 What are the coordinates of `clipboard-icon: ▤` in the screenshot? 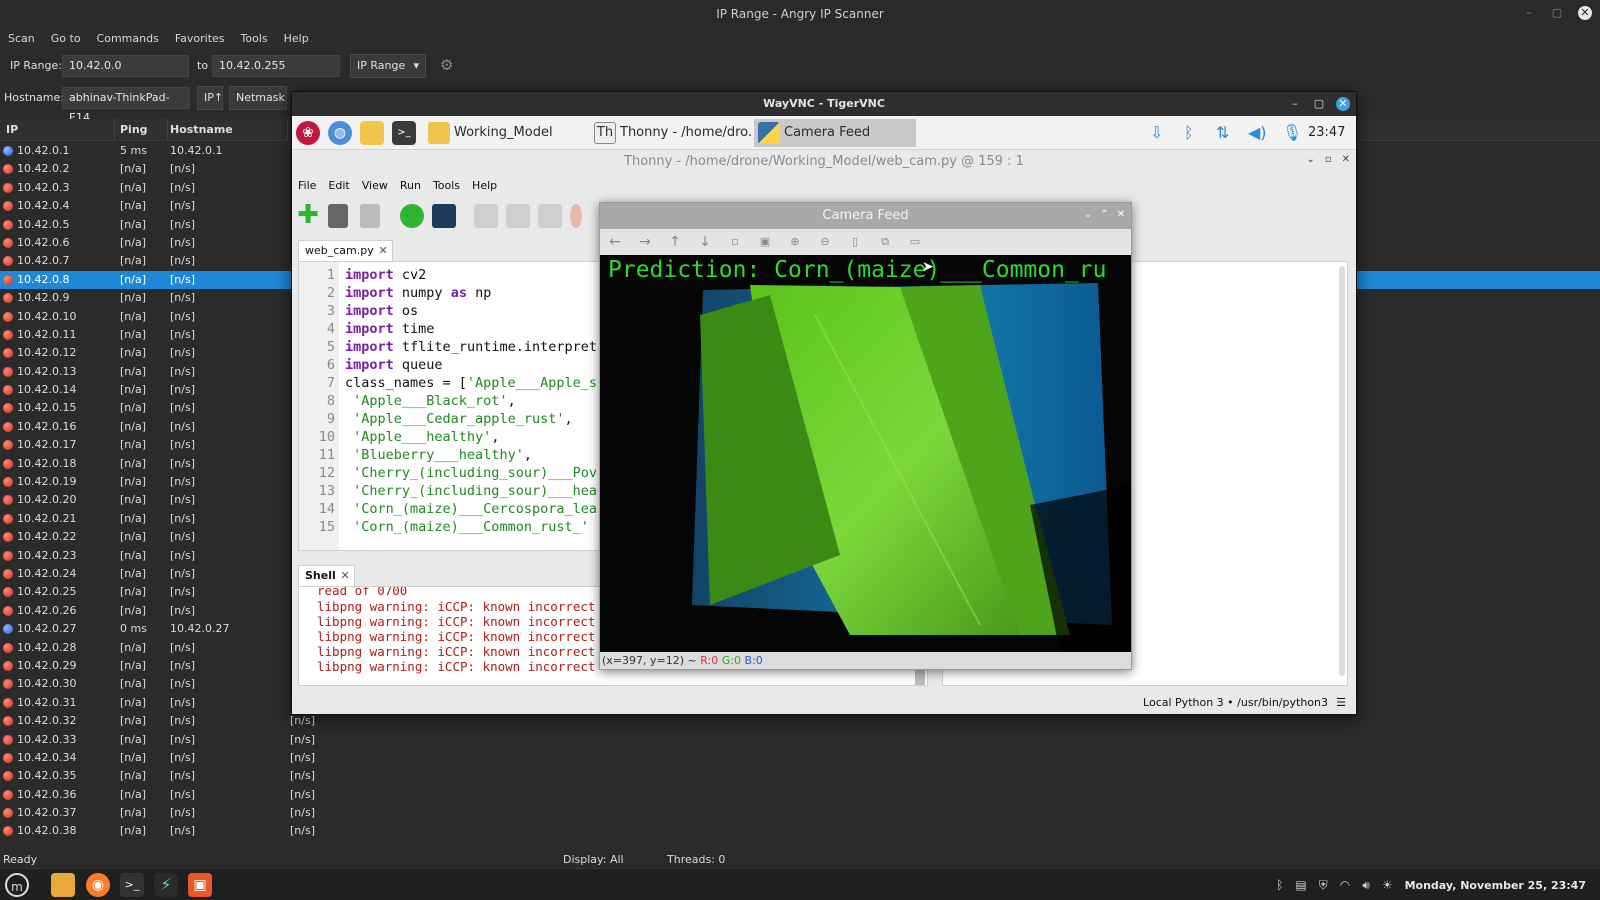 It's located at (1300, 885).